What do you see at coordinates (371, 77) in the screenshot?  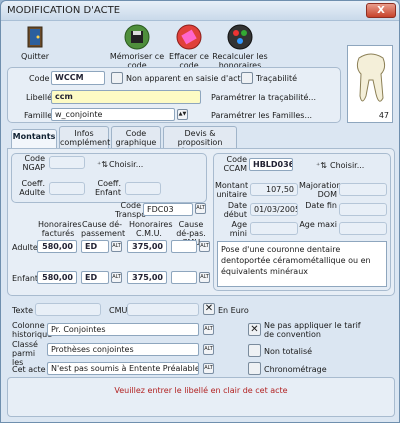 I see `tooth-icon` at bounding box center [371, 77].